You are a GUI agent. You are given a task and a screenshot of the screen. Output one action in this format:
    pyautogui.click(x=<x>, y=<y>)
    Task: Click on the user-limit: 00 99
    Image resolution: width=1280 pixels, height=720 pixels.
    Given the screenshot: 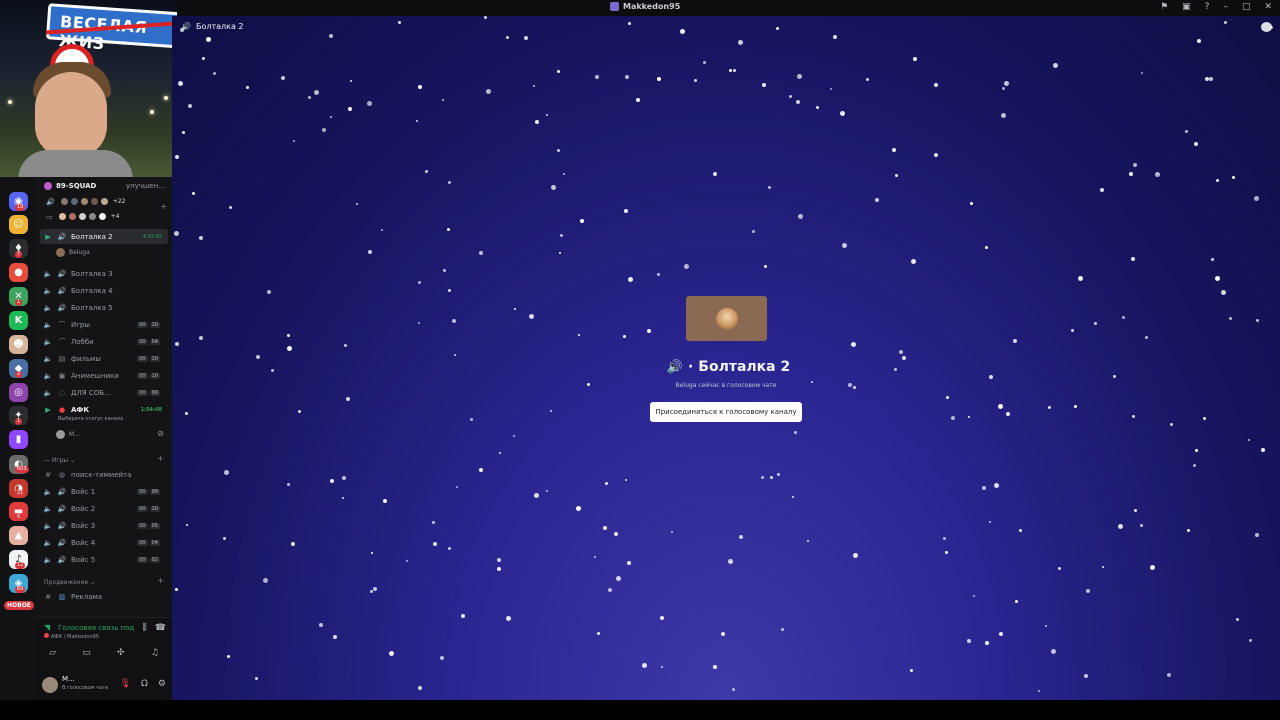 What is the action you would take?
    pyautogui.click(x=148, y=392)
    